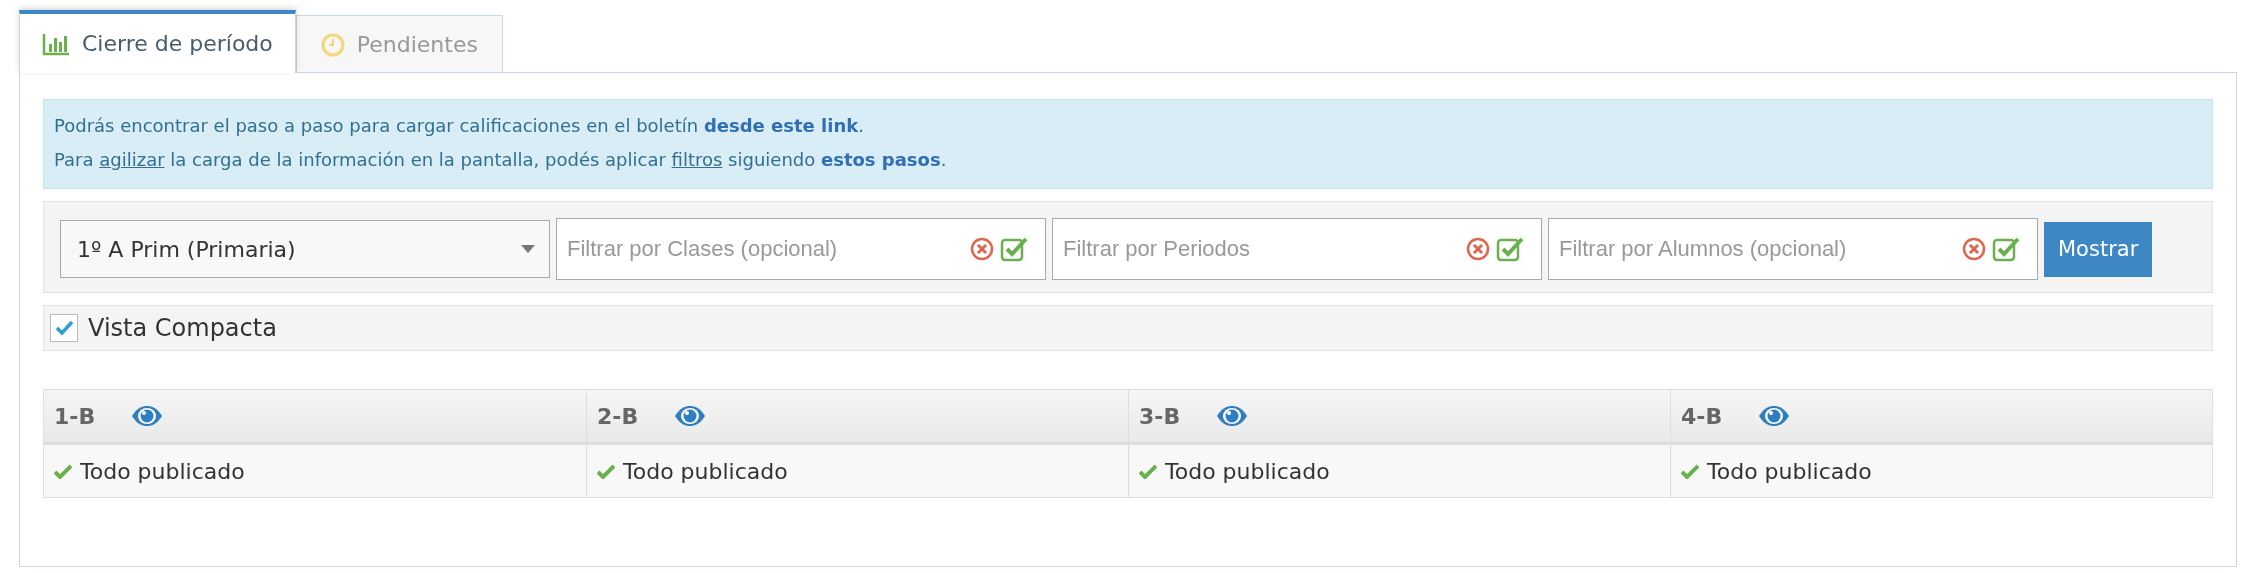 This screenshot has width=2251, height=573. What do you see at coordinates (315, 417) in the screenshot?
I see `column-header: 1-B` at bounding box center [315, 417].